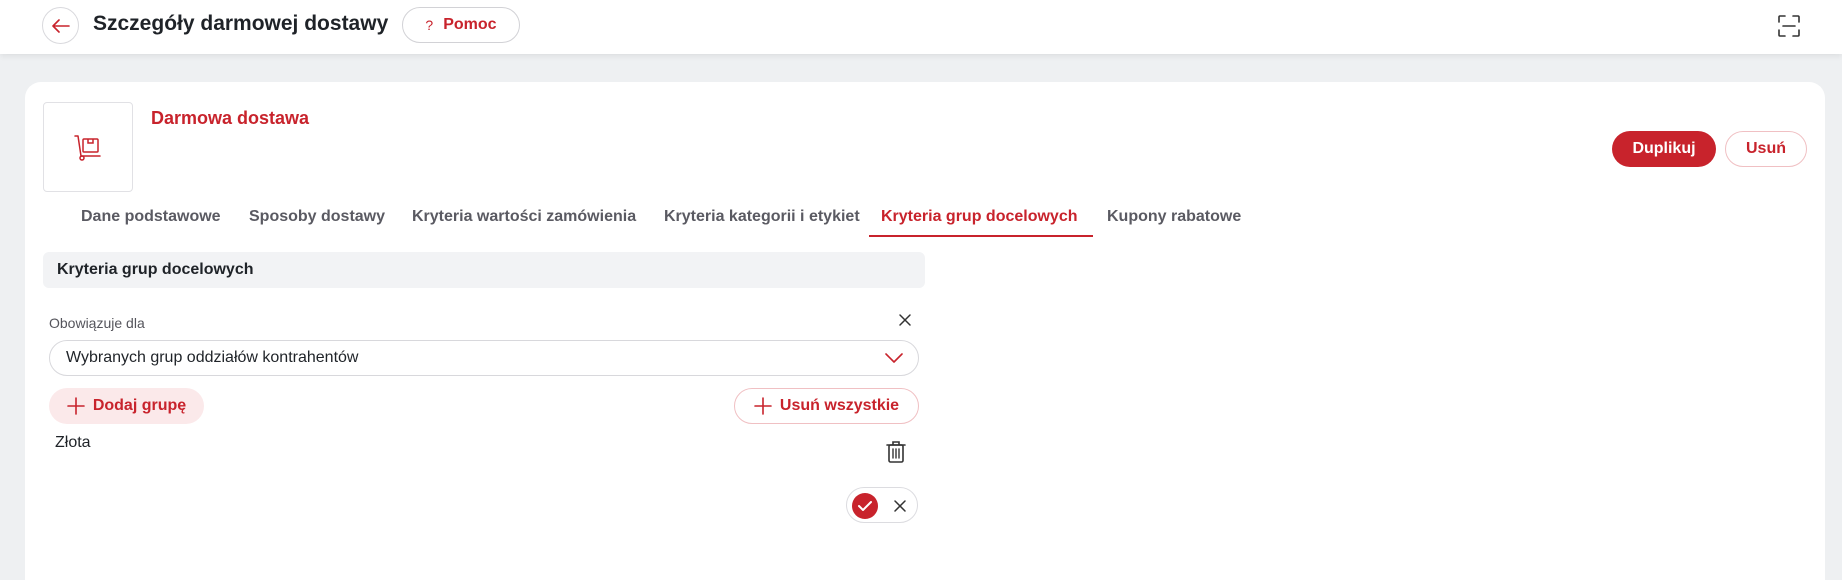 This screenshot has height=580, width=1842. I want to click on help-label: Pomoc, so click(470, 24).